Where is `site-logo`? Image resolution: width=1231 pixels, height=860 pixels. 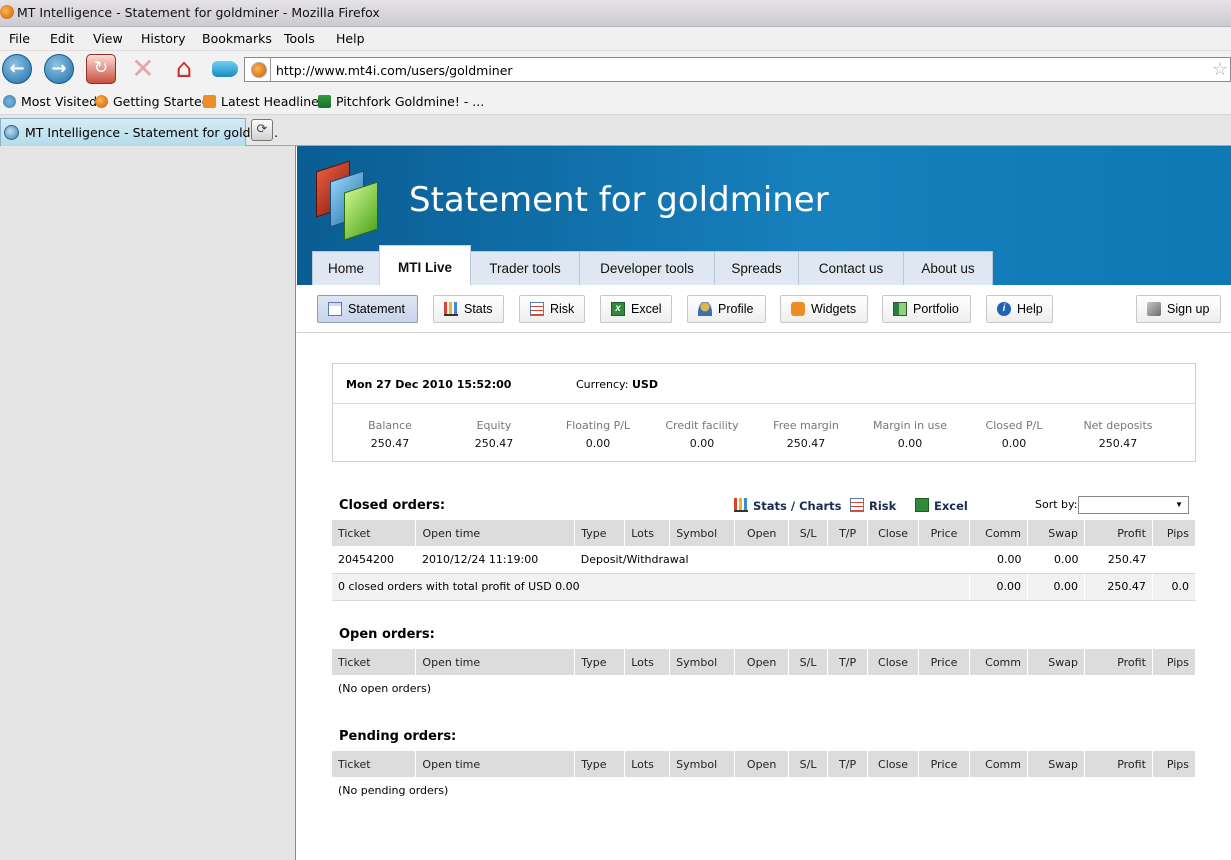 site-logo is located at coordinates (348, 199).